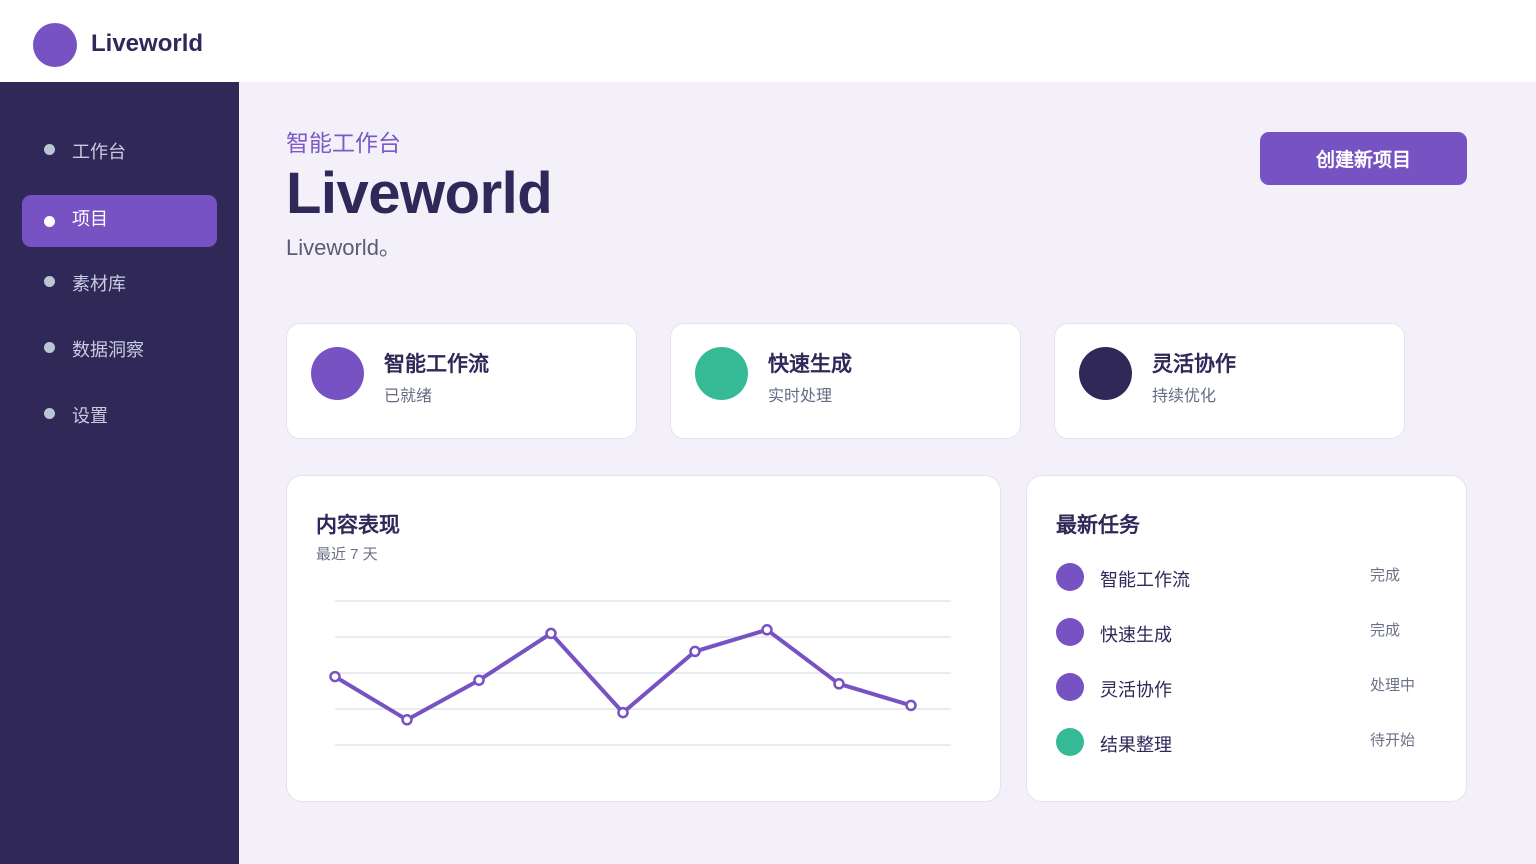  What do you see at coordinates (1098, 525) in the screenshot?
I see `panel-title: 最新任务` at bounding box center [1098, 525].